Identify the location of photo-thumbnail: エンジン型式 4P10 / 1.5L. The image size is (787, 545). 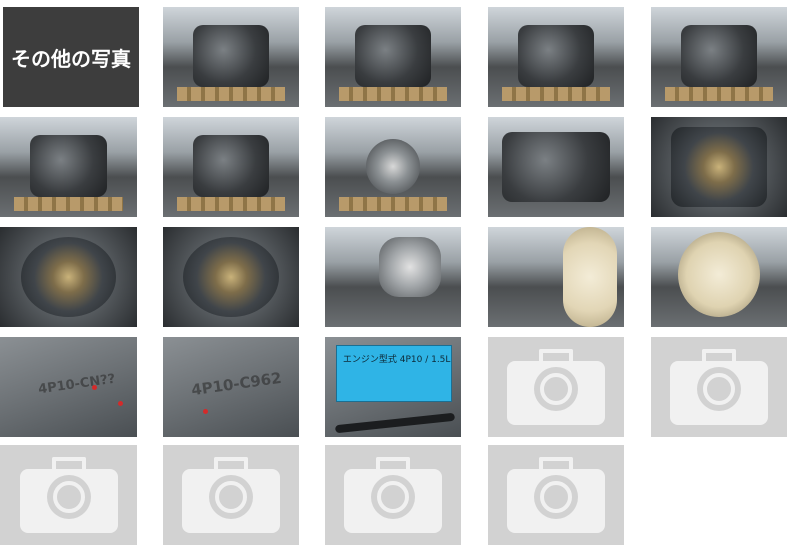
(393, 387).